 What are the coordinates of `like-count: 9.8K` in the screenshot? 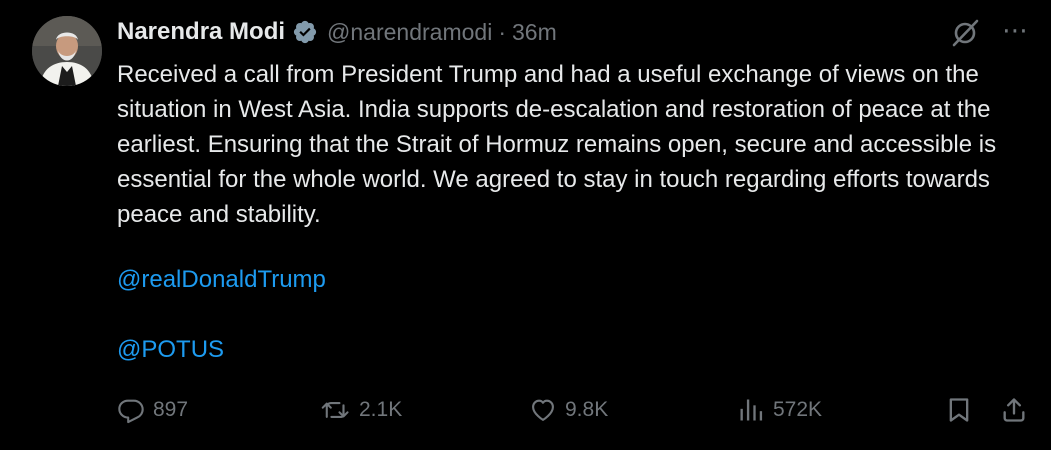 It's located at (587, 409).